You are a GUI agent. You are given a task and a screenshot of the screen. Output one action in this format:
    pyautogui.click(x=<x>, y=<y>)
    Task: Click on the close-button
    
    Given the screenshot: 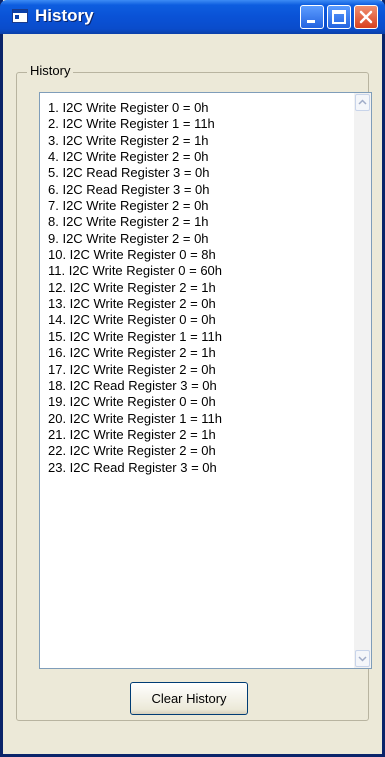 What is the action you would take?
    pyautogui.click(x=366, y=17)
    